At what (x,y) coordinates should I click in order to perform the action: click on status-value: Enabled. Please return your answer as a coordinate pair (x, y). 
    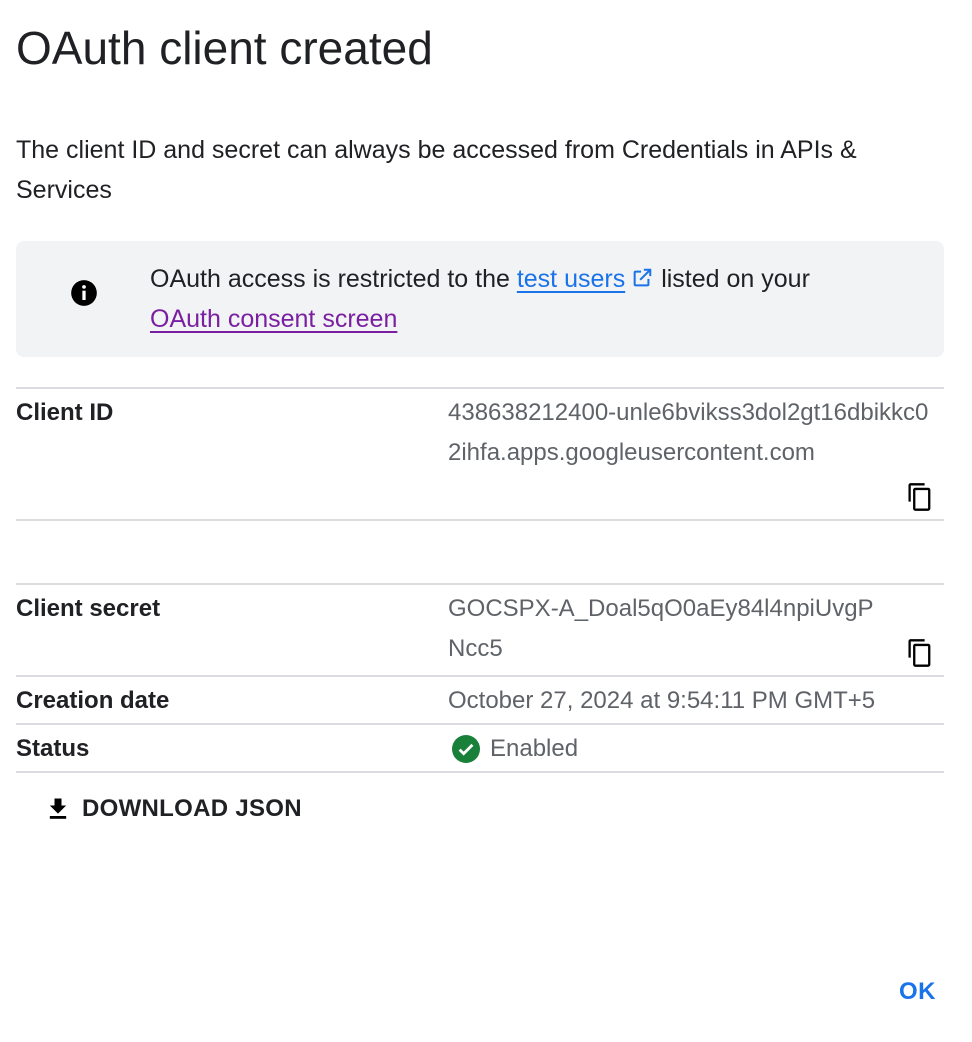
    Looking at the image, I should click on (534, 748).